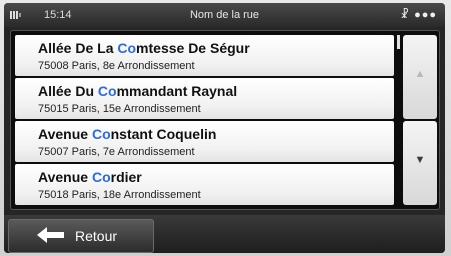 The width and height of the screenshot is (451, 256). I want to click on page-title: Nom de la rue, so click(224, 15).